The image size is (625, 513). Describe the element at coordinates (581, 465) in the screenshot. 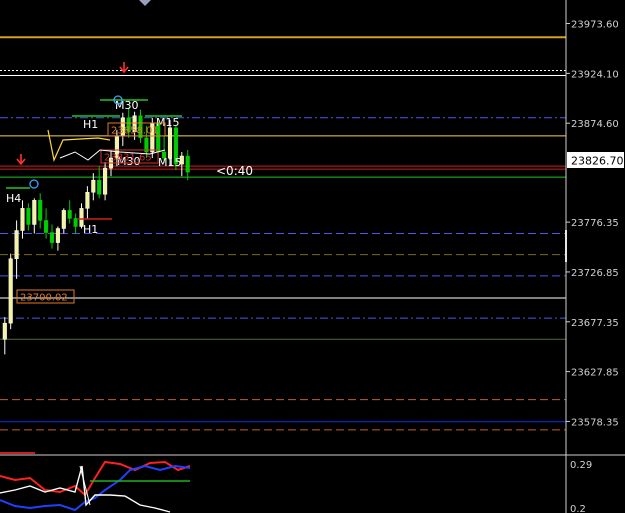

I see `indicator-tick-label: 0.29` at that location.